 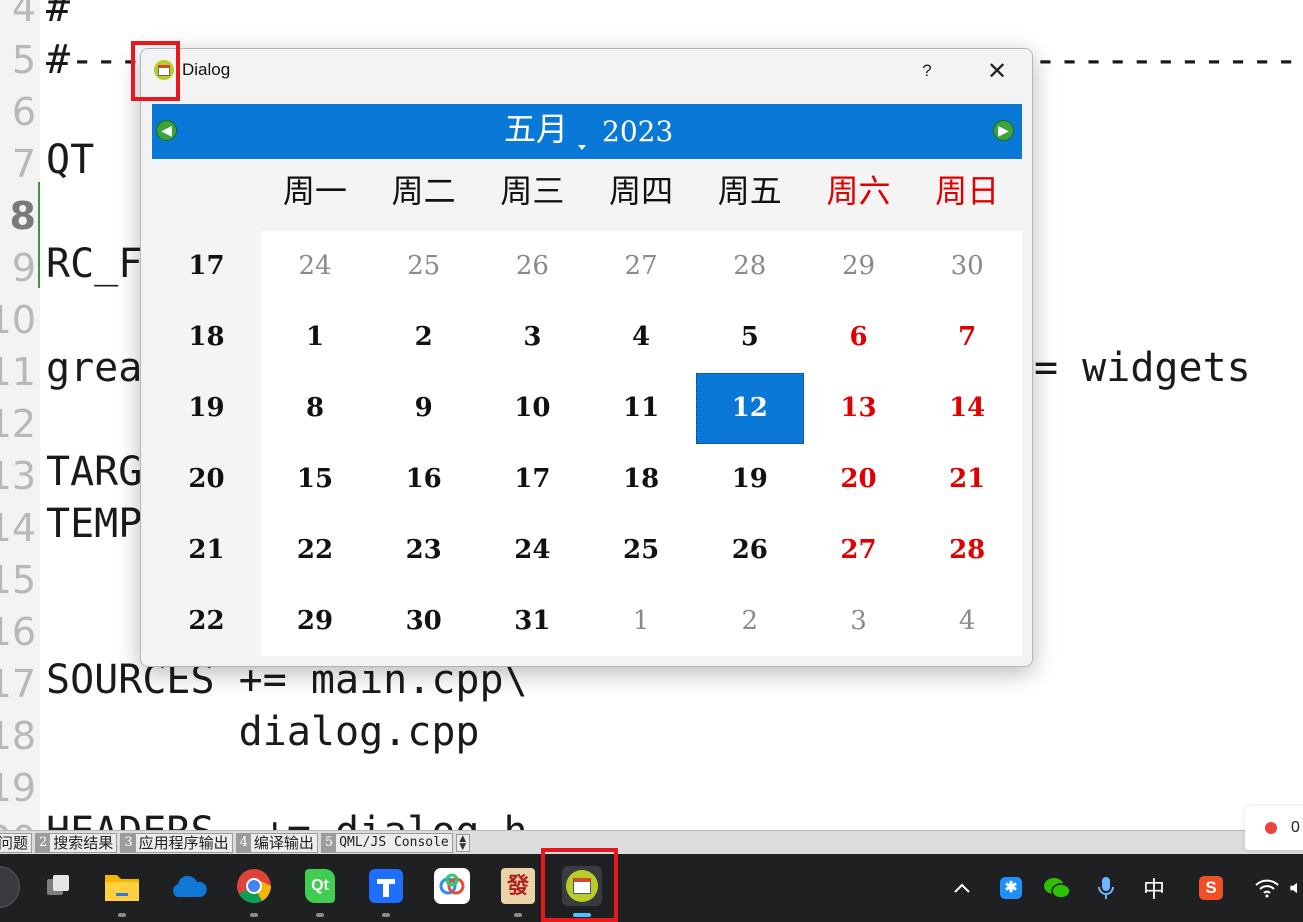 I want to click on day-cell: 7, so click(x=967, y=337).